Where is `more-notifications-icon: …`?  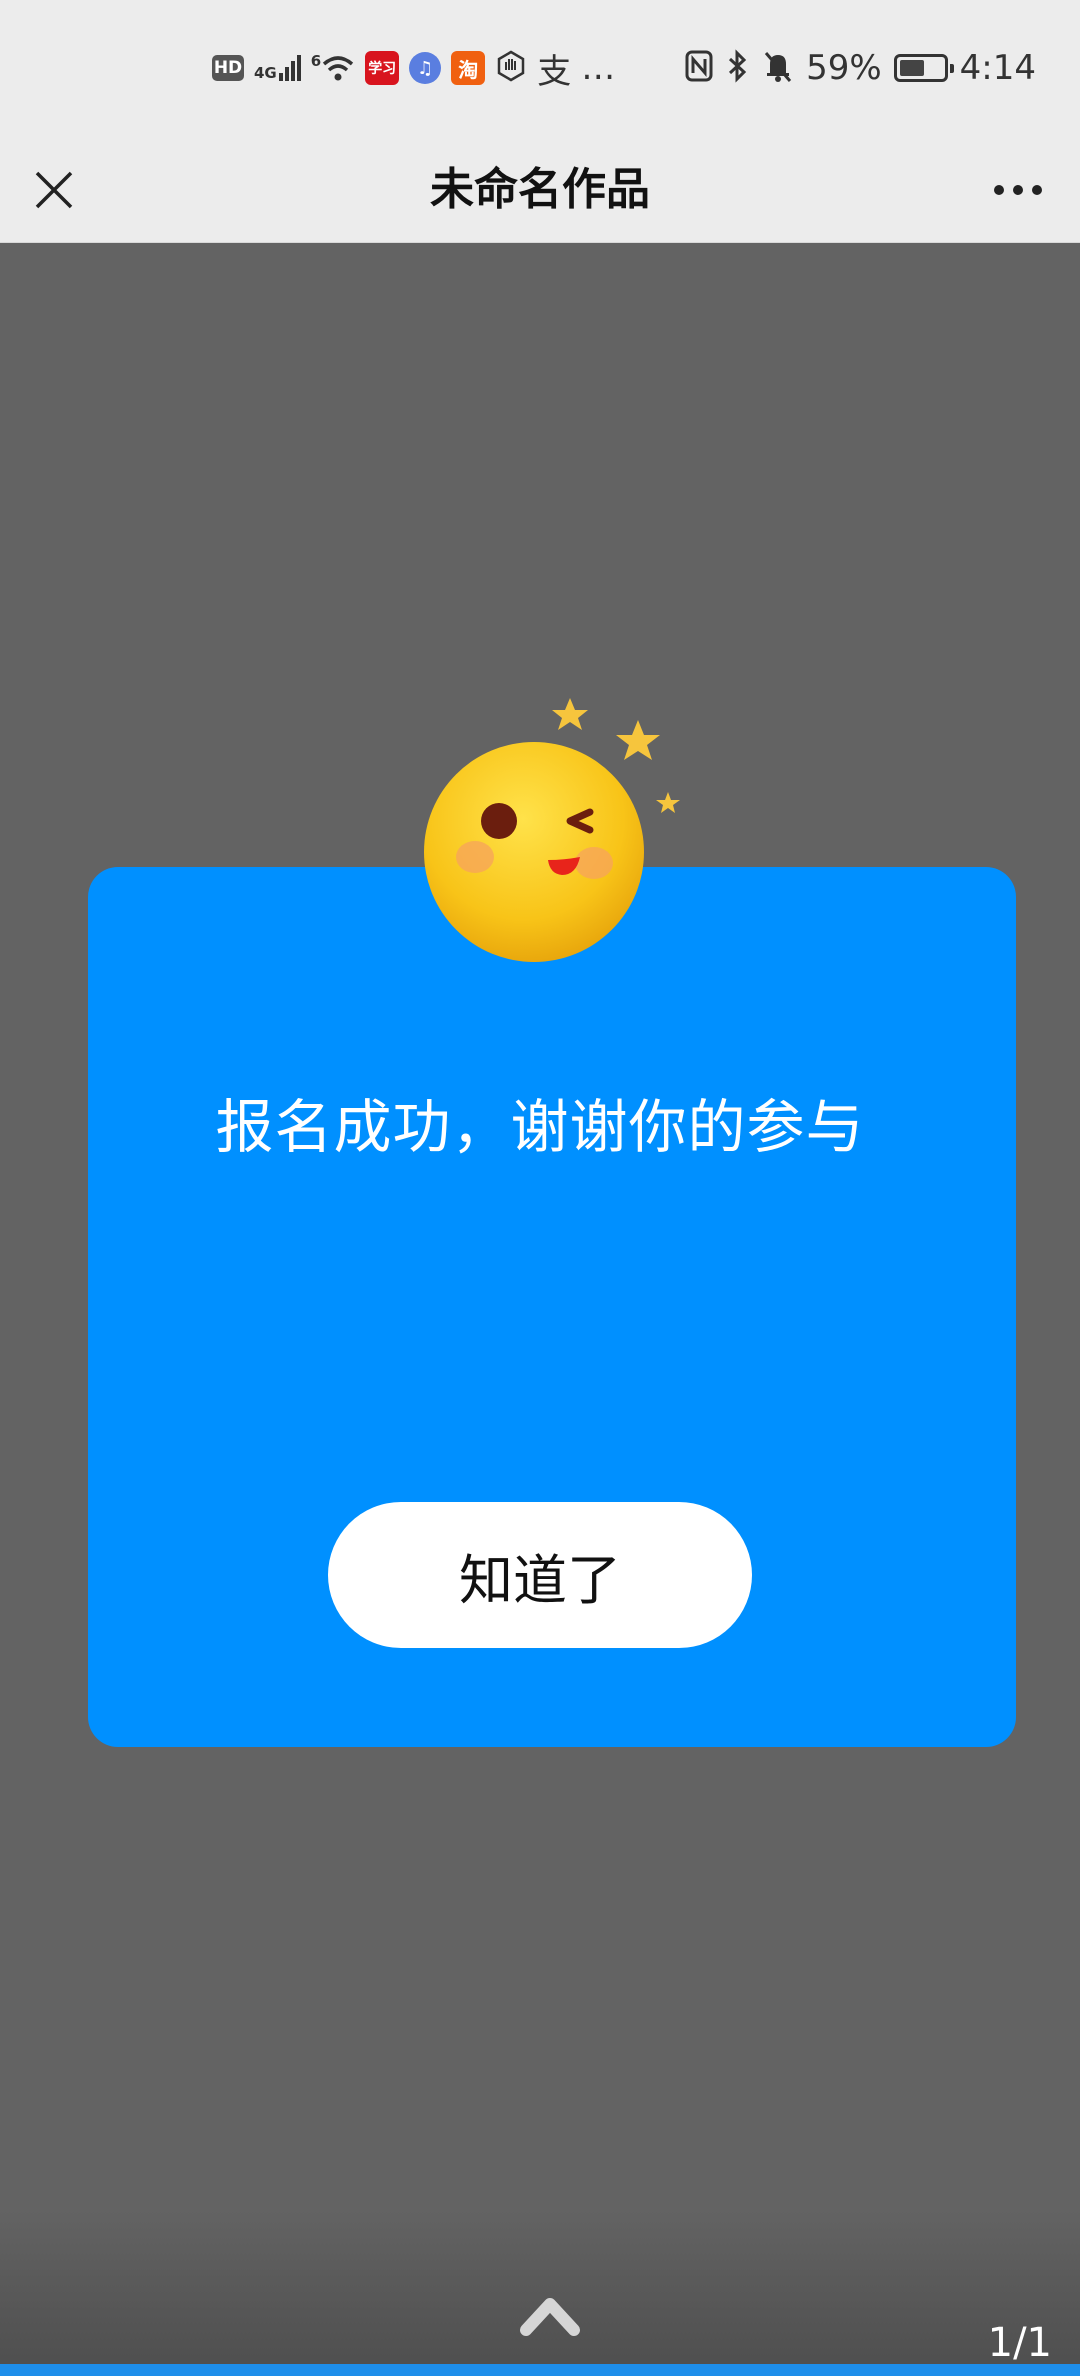
more-notifications-icon: … is located at coordinates (598, 68).